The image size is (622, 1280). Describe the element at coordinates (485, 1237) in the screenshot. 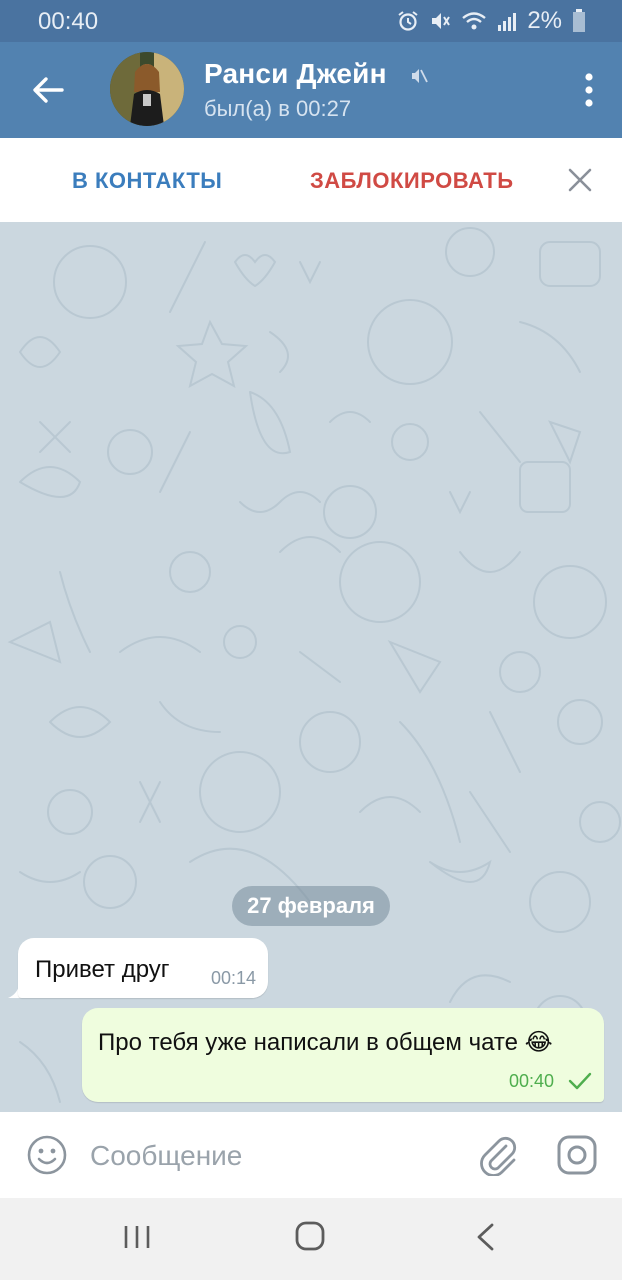

I see `system-back-icon` at that location.